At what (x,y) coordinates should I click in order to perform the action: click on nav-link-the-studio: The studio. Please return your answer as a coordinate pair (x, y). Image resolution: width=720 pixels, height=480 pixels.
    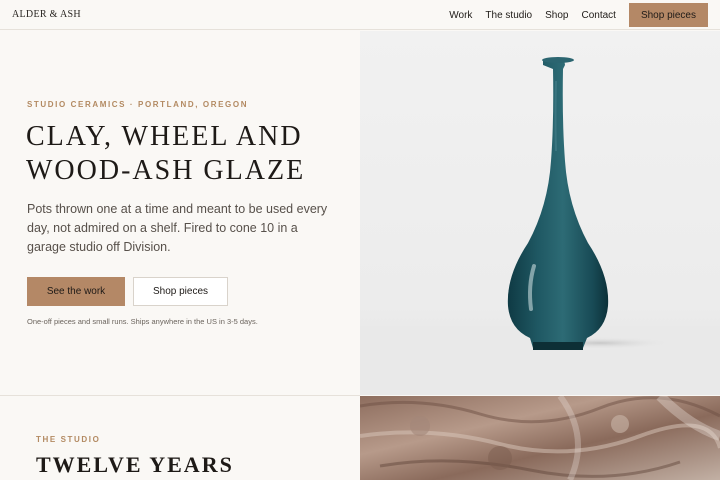
    Looking at the image, I should click on (508, 15).